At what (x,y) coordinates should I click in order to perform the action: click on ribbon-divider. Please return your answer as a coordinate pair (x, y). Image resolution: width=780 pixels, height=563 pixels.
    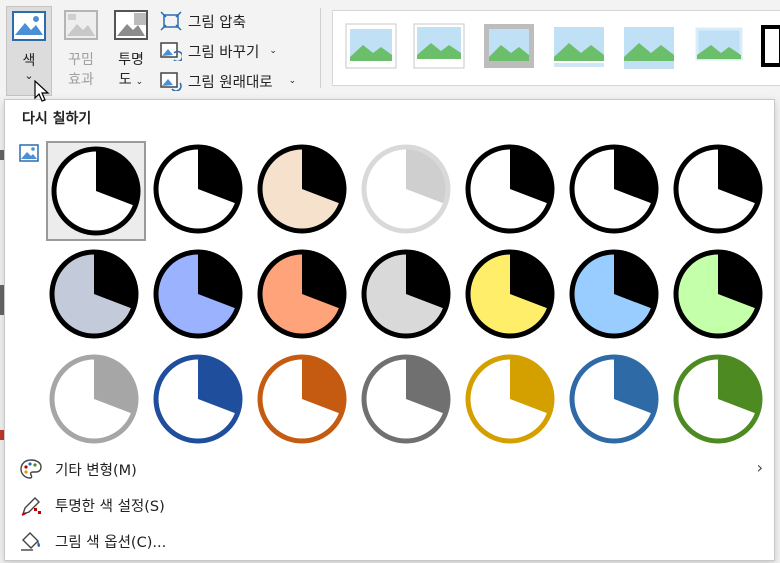
    Looking at the image, I should click on (320, 48).